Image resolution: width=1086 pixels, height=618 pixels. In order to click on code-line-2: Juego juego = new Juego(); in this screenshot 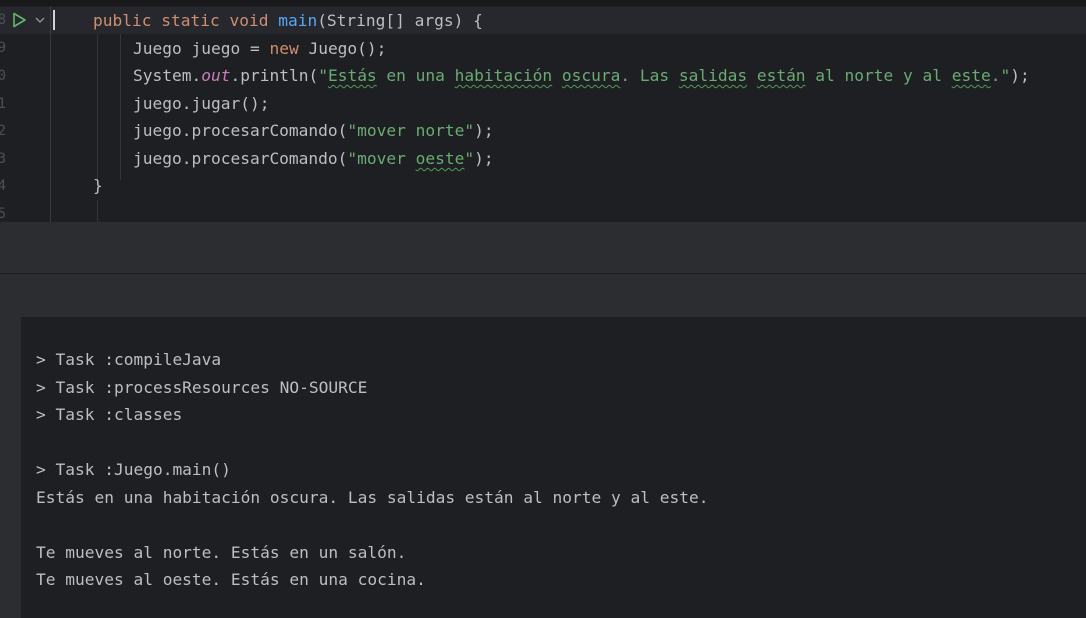, I will do `click(259, 49)`.